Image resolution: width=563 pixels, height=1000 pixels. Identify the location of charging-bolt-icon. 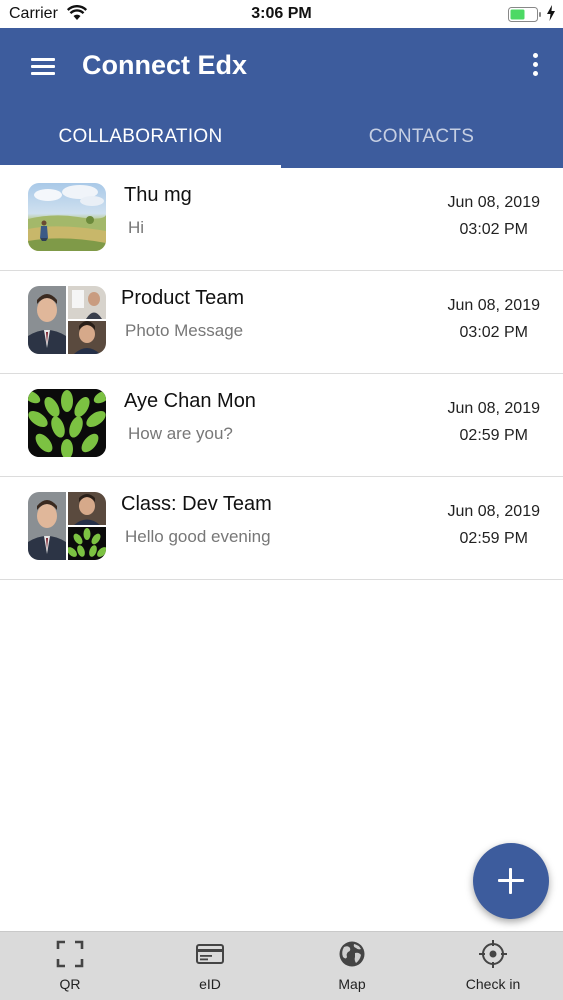
(551, 13).